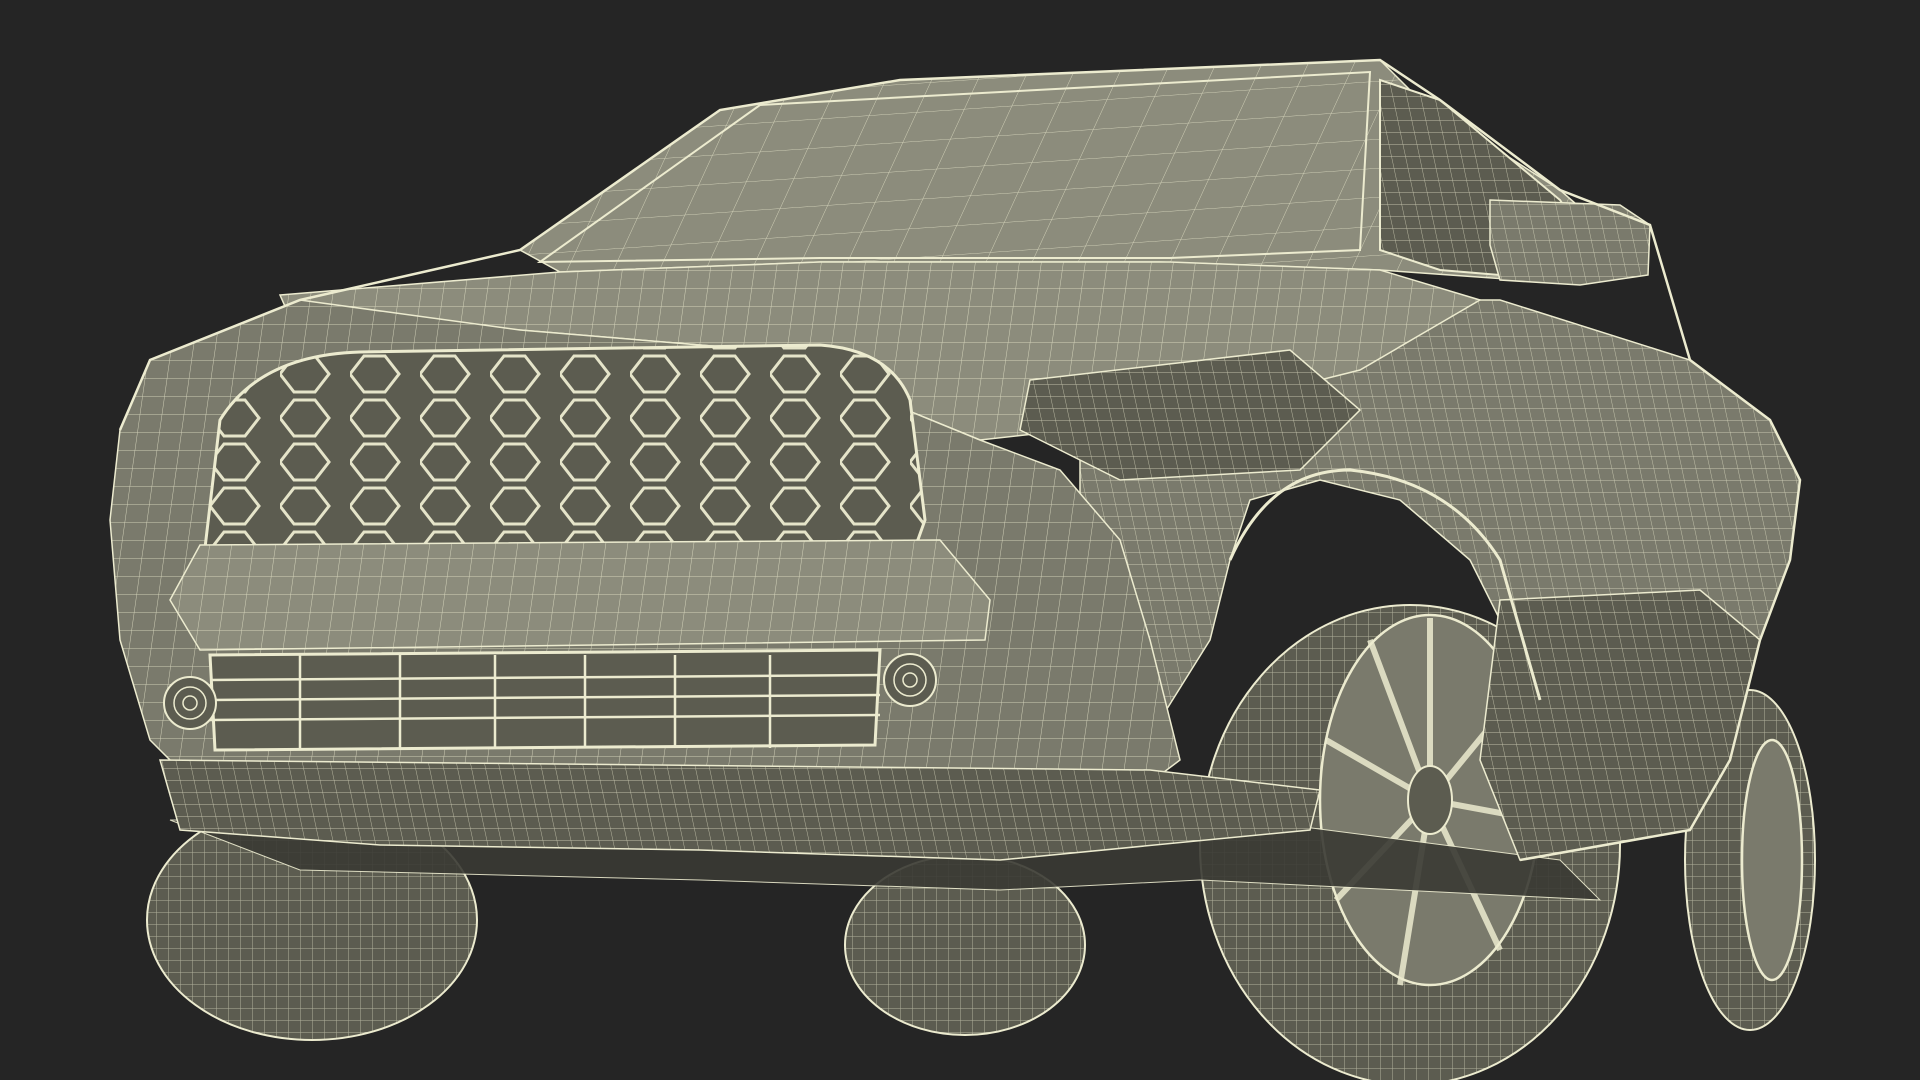 This screenshot has width=1920, height=1080. Describe the element at coordinates (1570, 242) in the screenshot. I see `side-mirror` at that location.